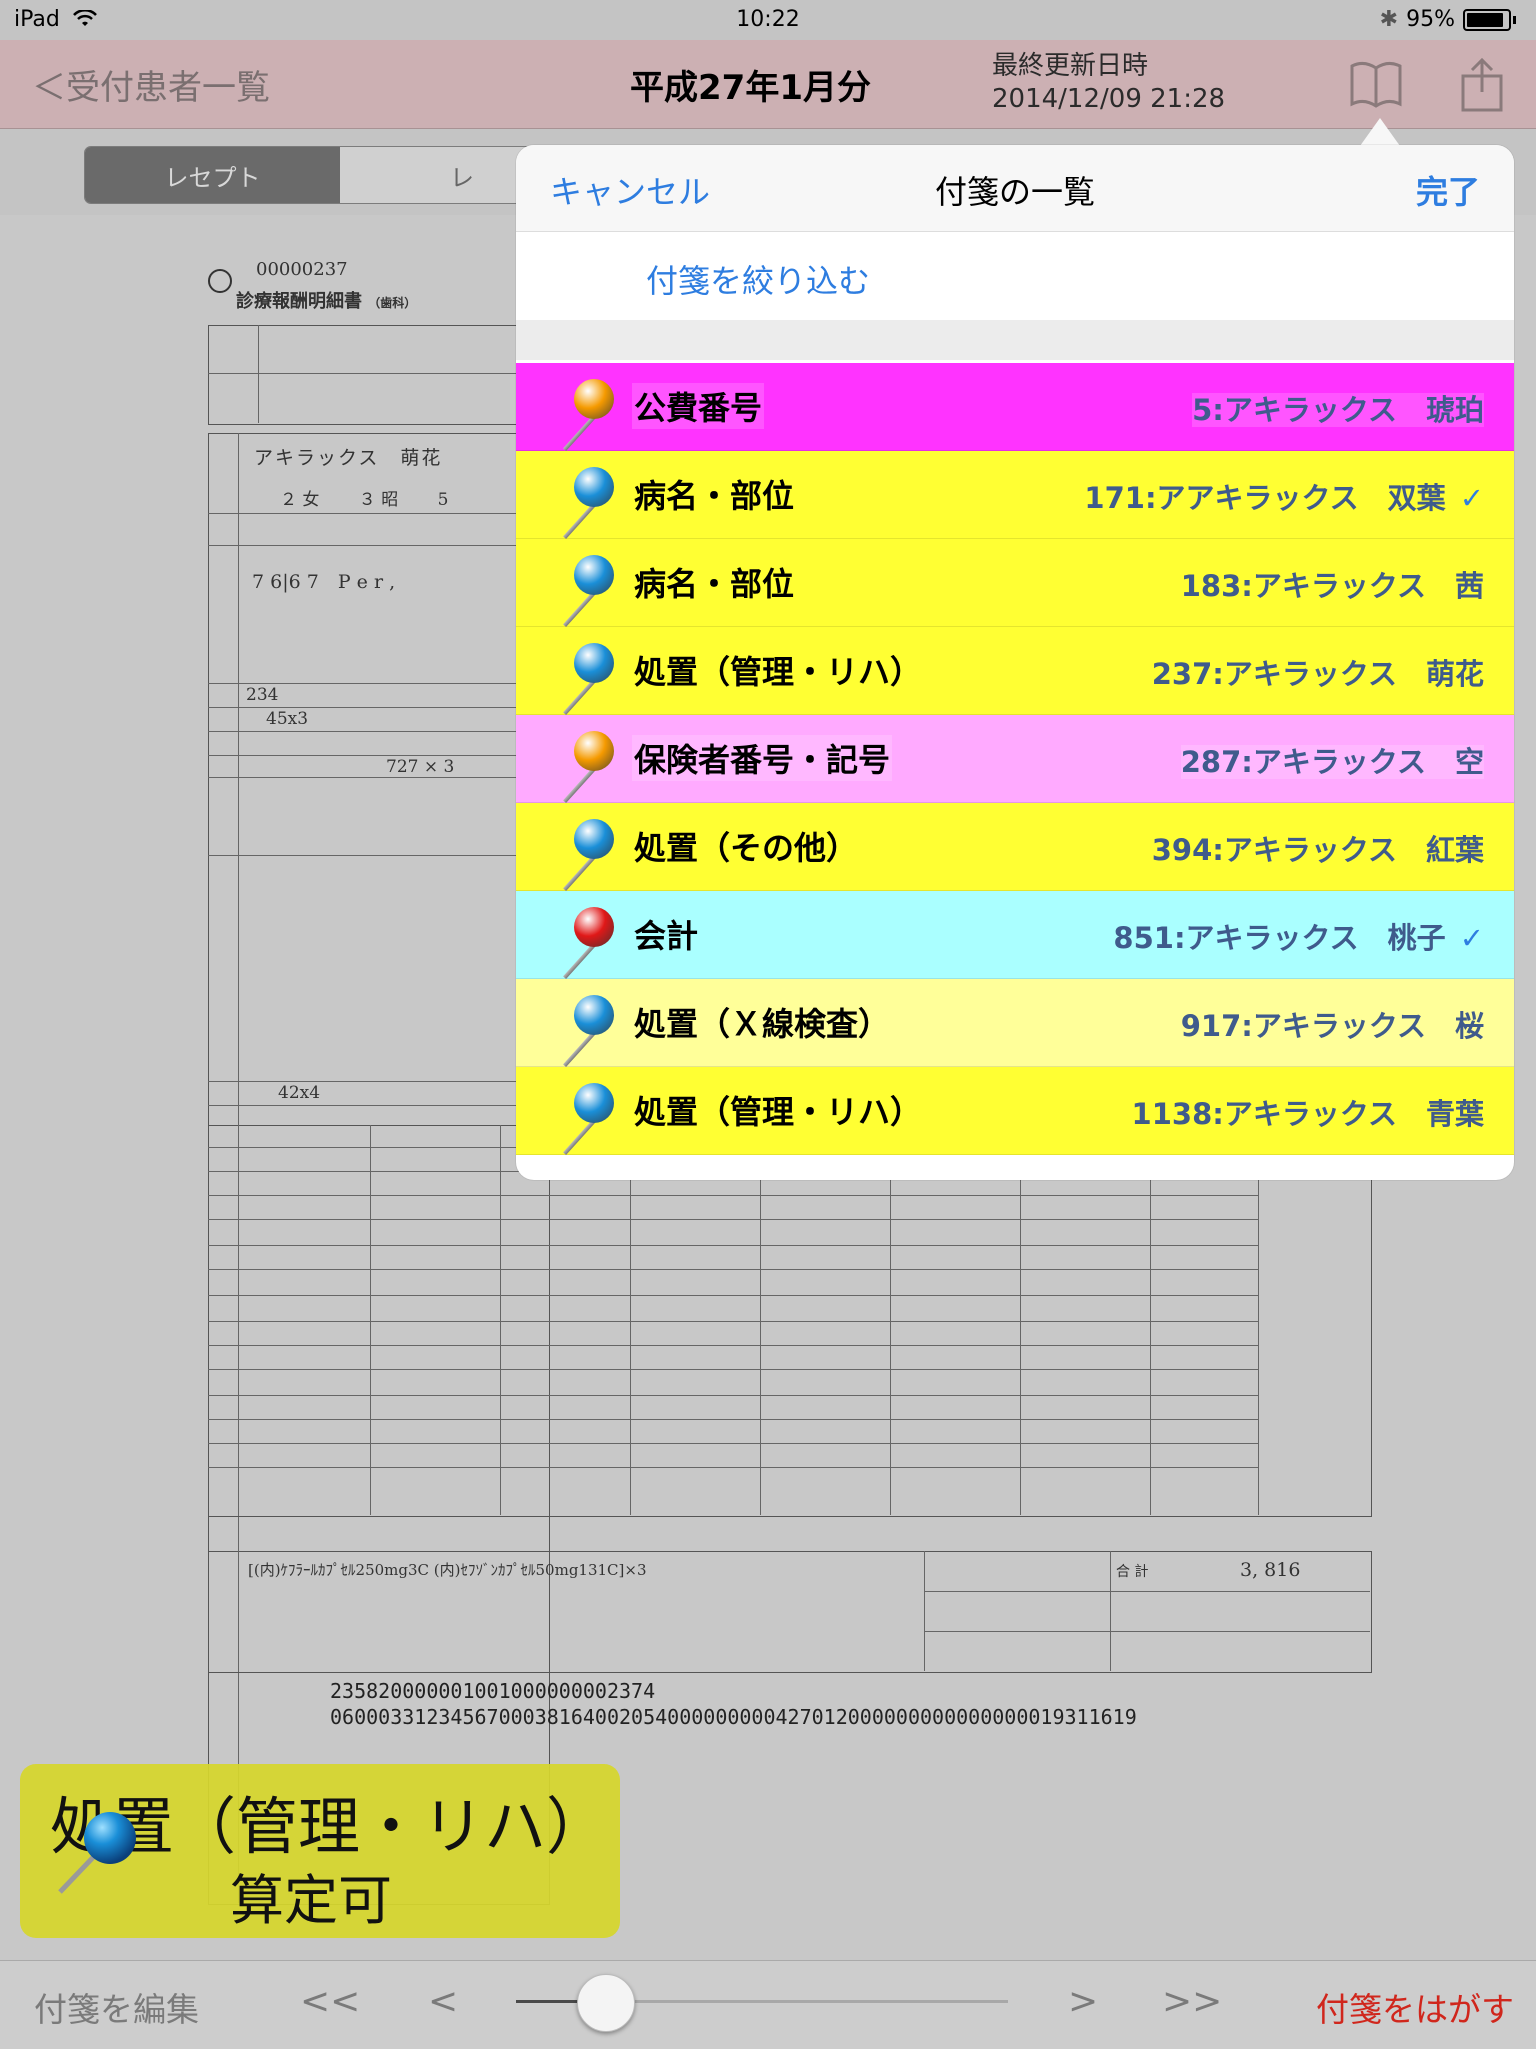 The image size is (1536, 2049). I want to click on next-page-button: >, so click(1083, 2001).